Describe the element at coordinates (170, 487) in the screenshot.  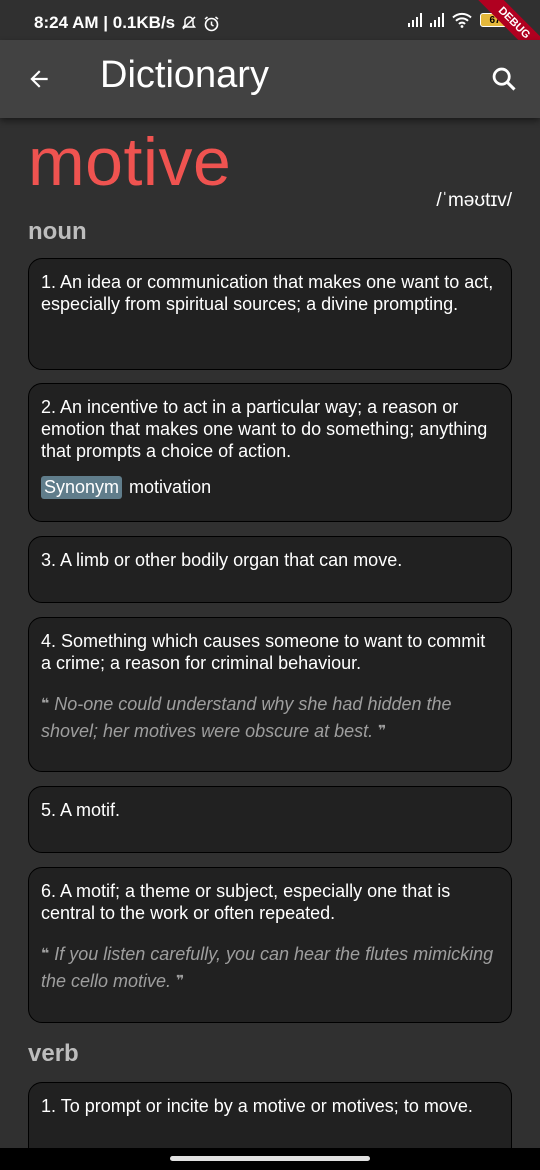
I see `synonym-word: motivation` at that location.